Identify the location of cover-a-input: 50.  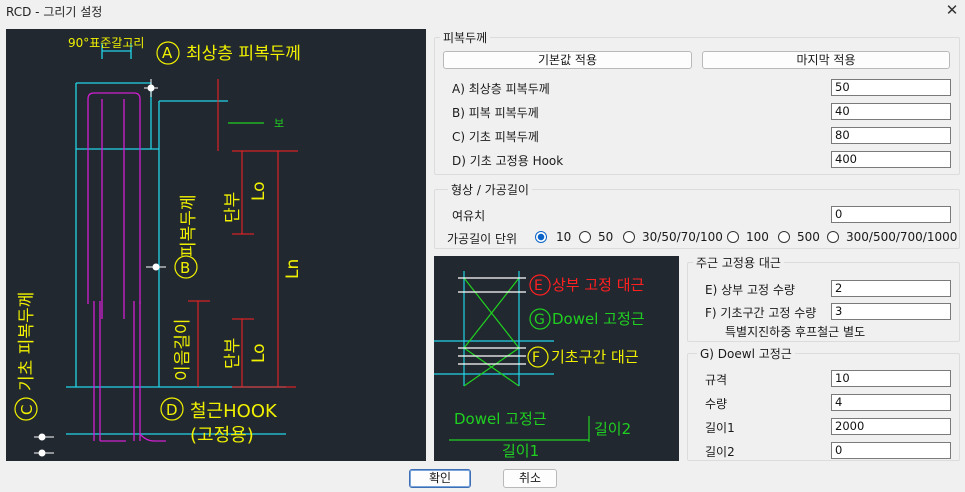
(891, 87).